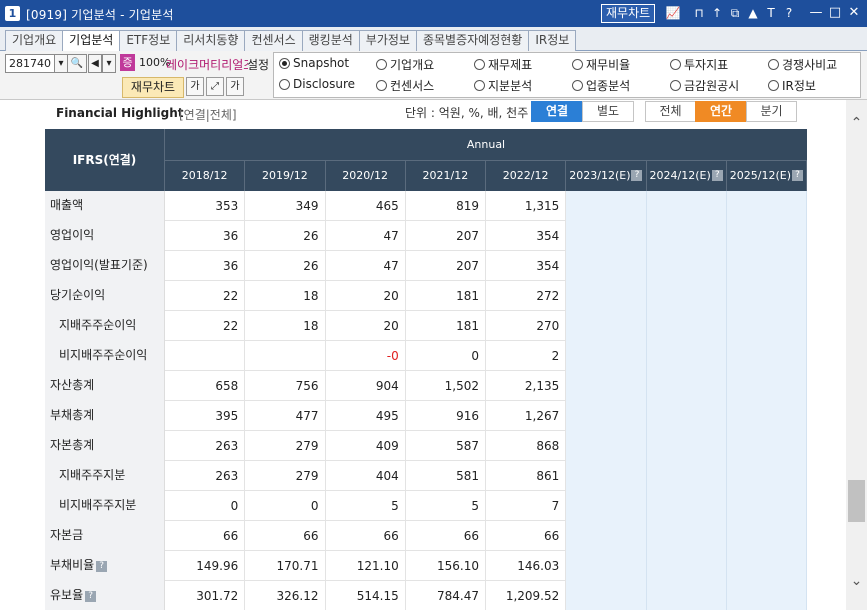  Describe the element at coordinates (856, 501) in the screenshot. I see `scroll-thumb` at that location.